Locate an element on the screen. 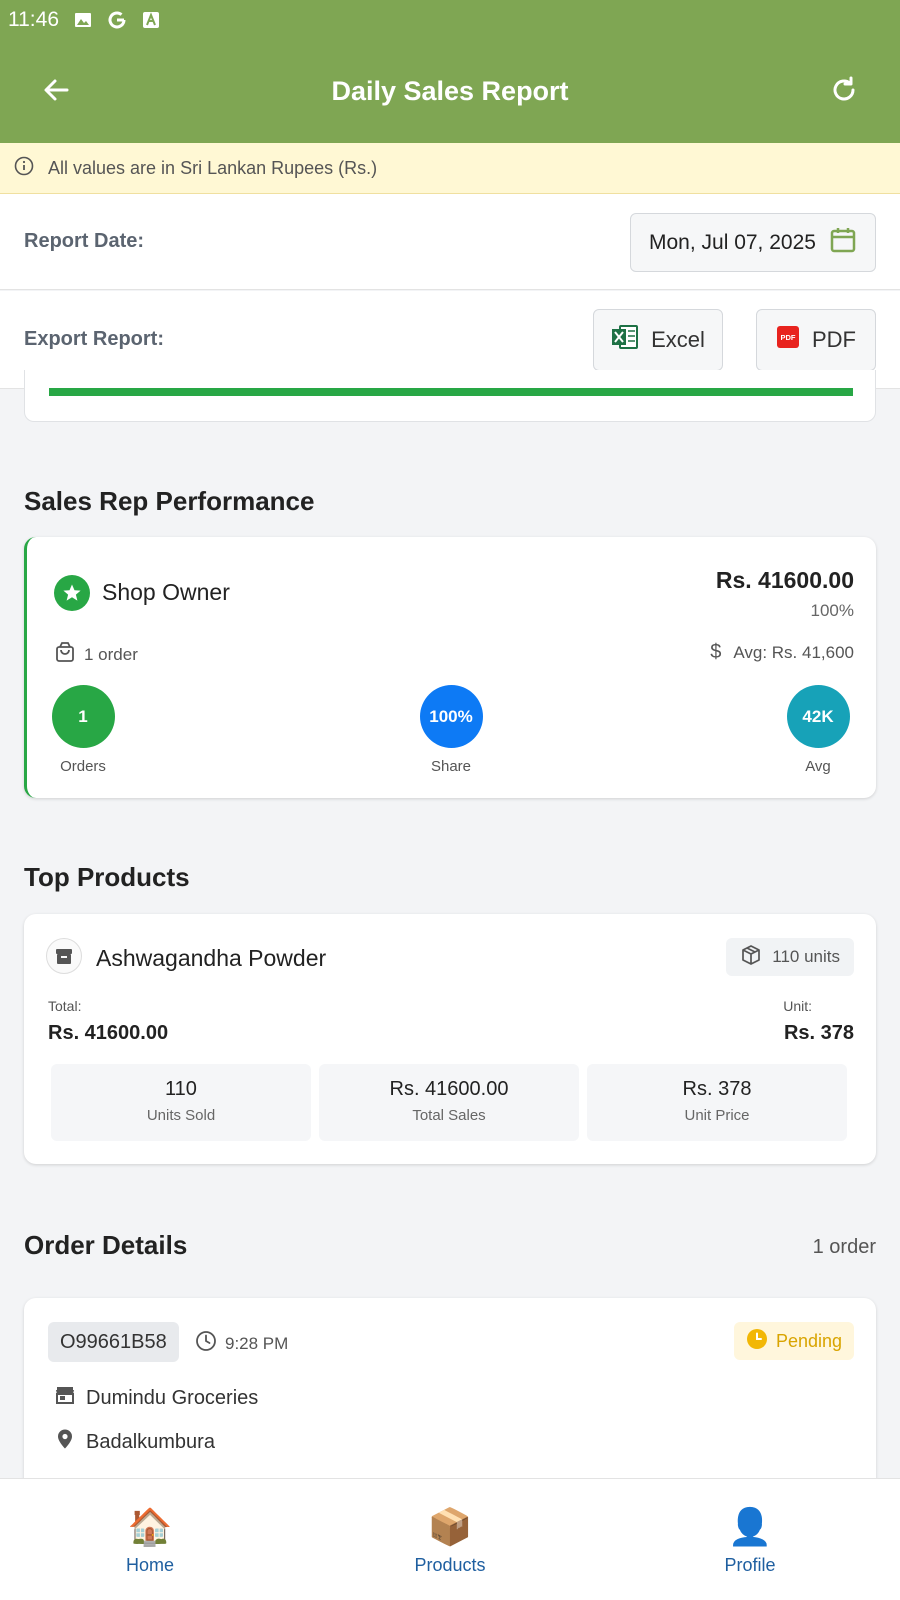  stat-units-sold: 110 Units Sold is located at coordinates (181, 1102).